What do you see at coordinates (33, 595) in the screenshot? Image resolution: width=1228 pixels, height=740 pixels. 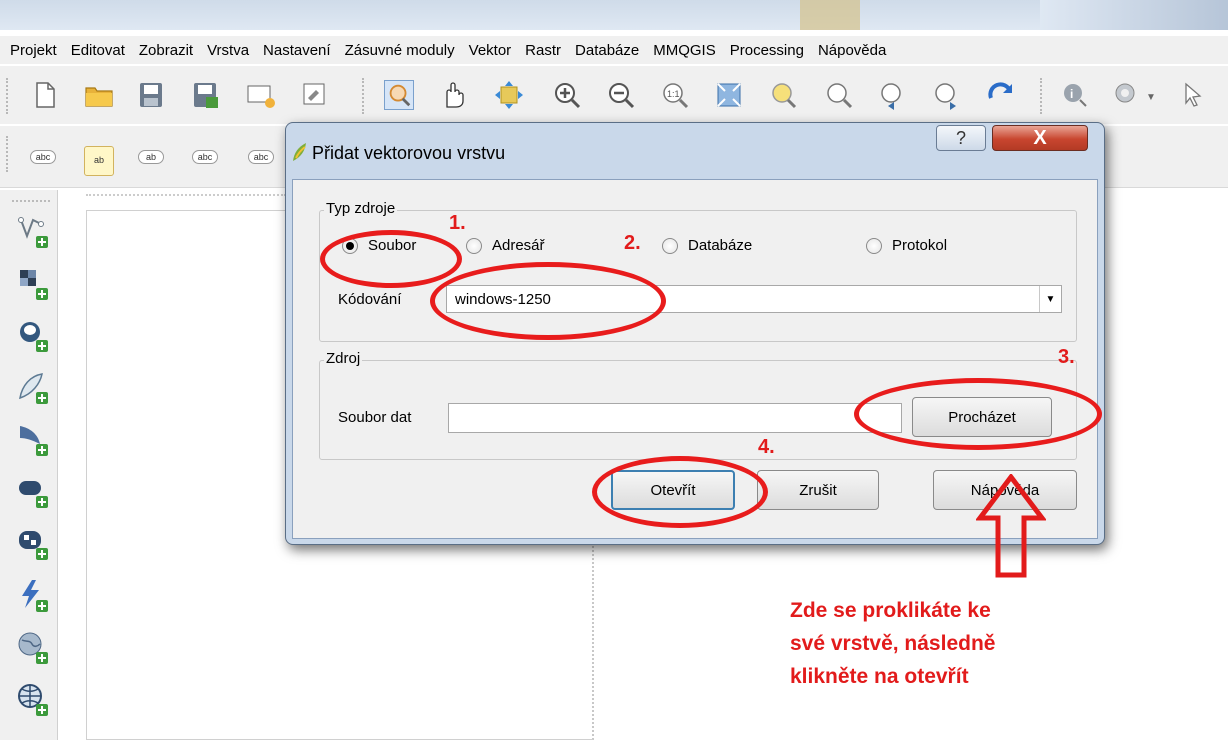 I see `add-delimited-text-layer-icon` at bounding box center [33, 595].